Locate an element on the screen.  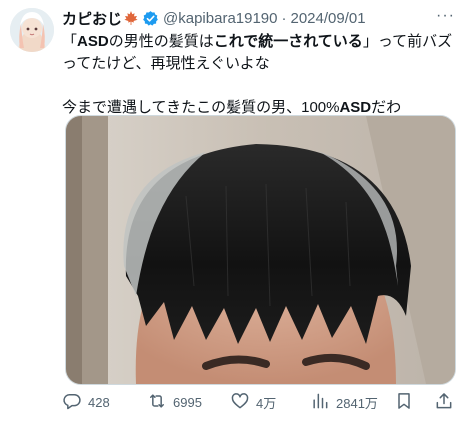
maple-leaf-icon is located at coordinates (131, 18).